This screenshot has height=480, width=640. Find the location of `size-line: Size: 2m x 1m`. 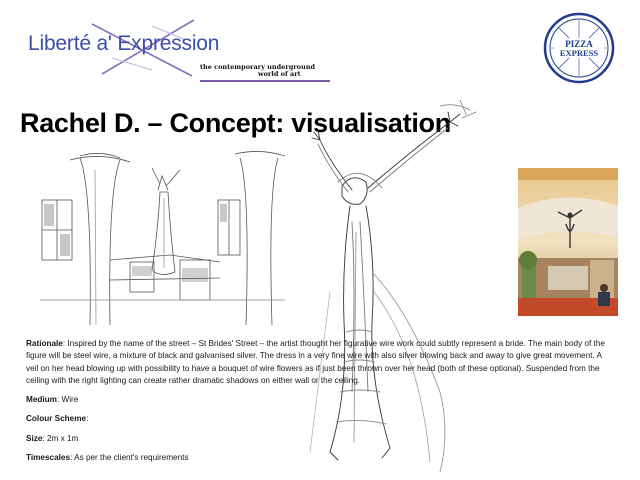

size-line: Size: 2m x 1m is located at coordinates (321, 439).